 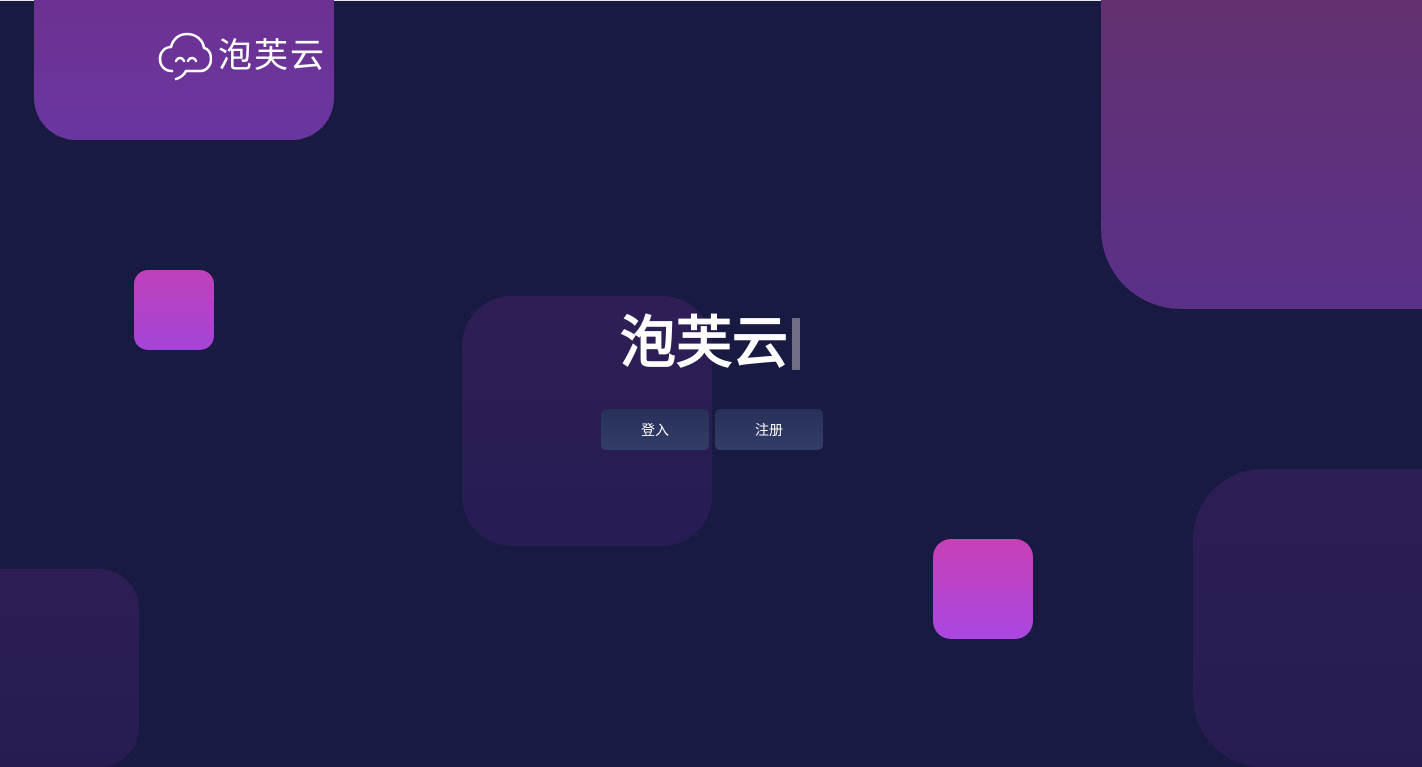 I want to click on cloud-face-icon, so click(x=185, y=56).